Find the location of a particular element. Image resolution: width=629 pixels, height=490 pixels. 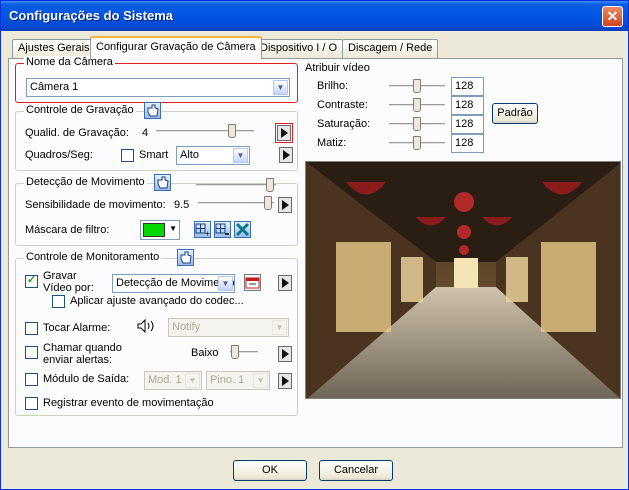

calendar-icon is located at coordinates (252, 283).